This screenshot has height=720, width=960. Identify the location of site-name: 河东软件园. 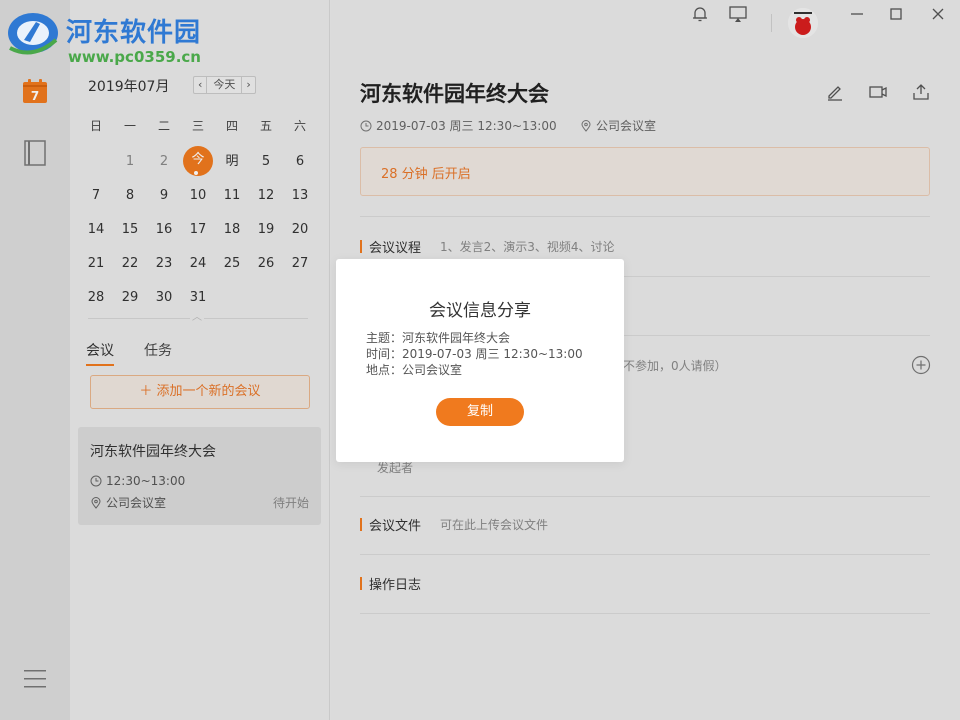
(134, 33).